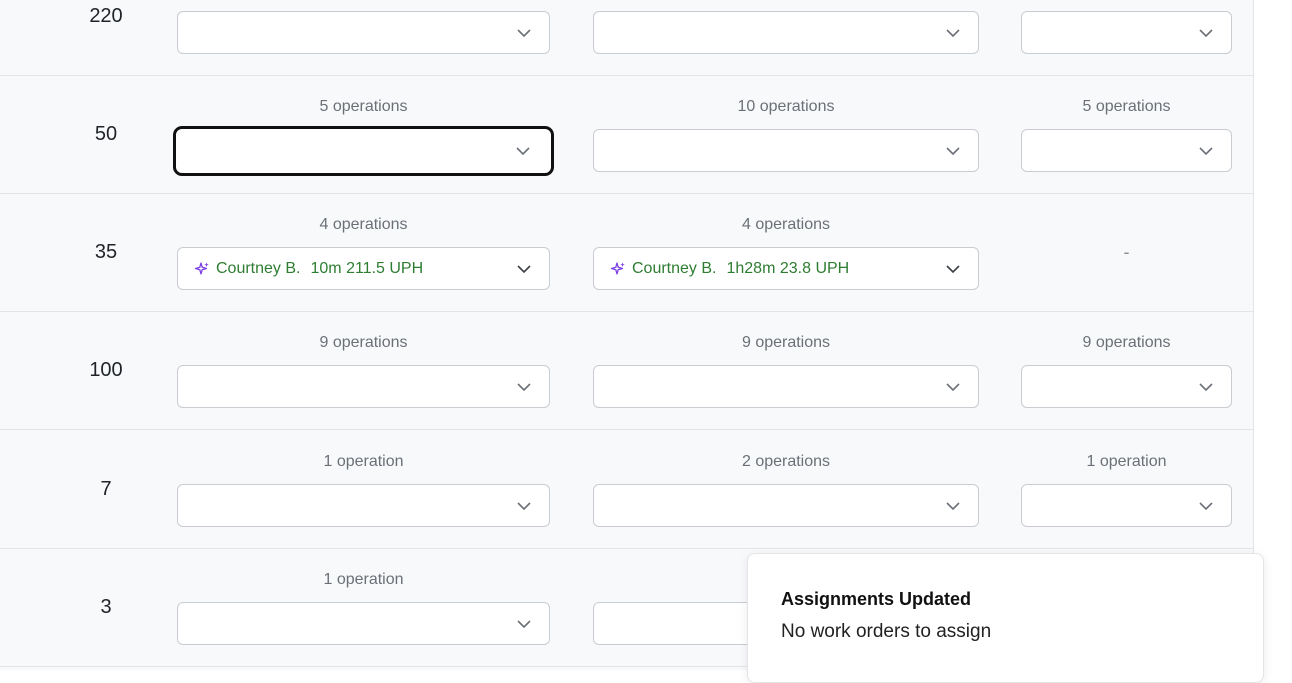 This screenshot has width=1292, height=683. What do you see at coordinates (326, 268) in the screenshot?
I see `assignee-time: 10m` at bounding box center [326, 268].